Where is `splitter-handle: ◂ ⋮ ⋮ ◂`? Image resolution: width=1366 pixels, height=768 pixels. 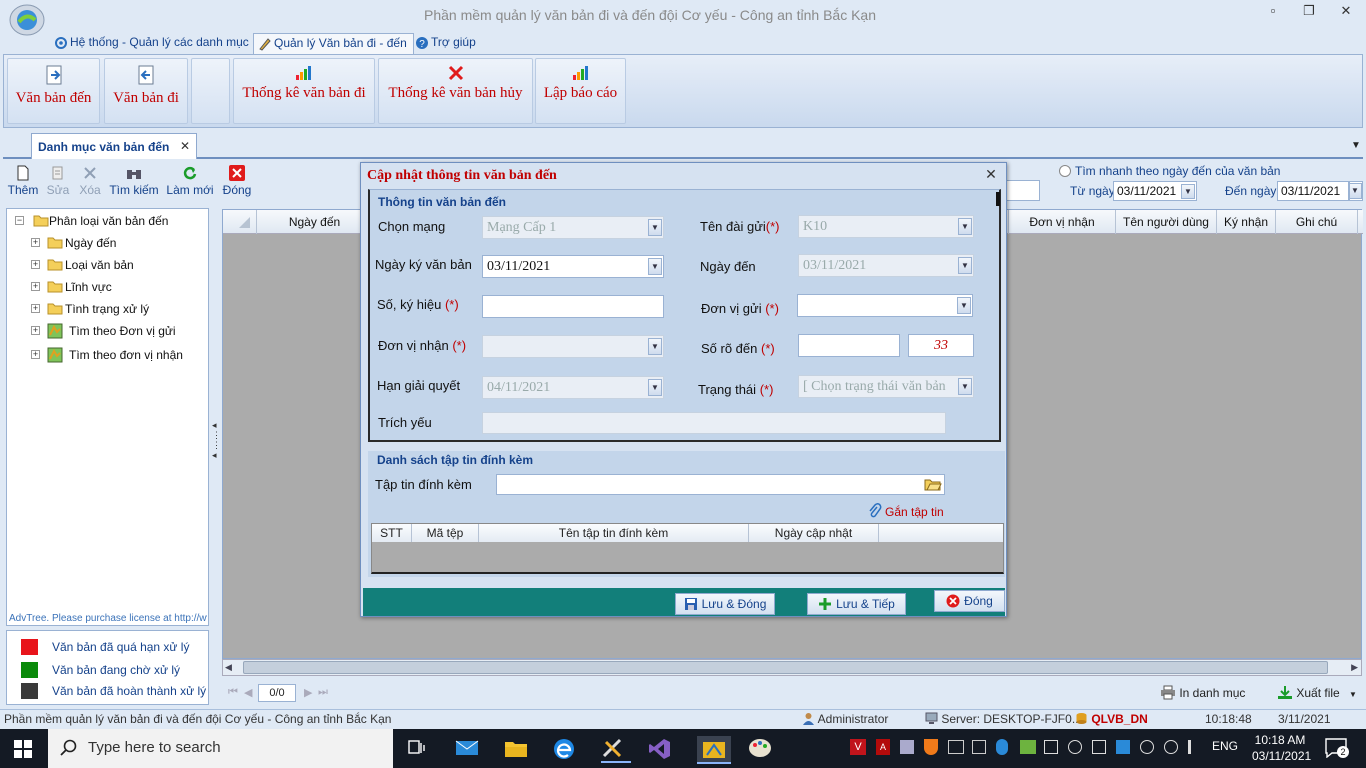 splitter-handle: ◂ ⋮ ⋮ ◂ is located at coordinates (216, 455).